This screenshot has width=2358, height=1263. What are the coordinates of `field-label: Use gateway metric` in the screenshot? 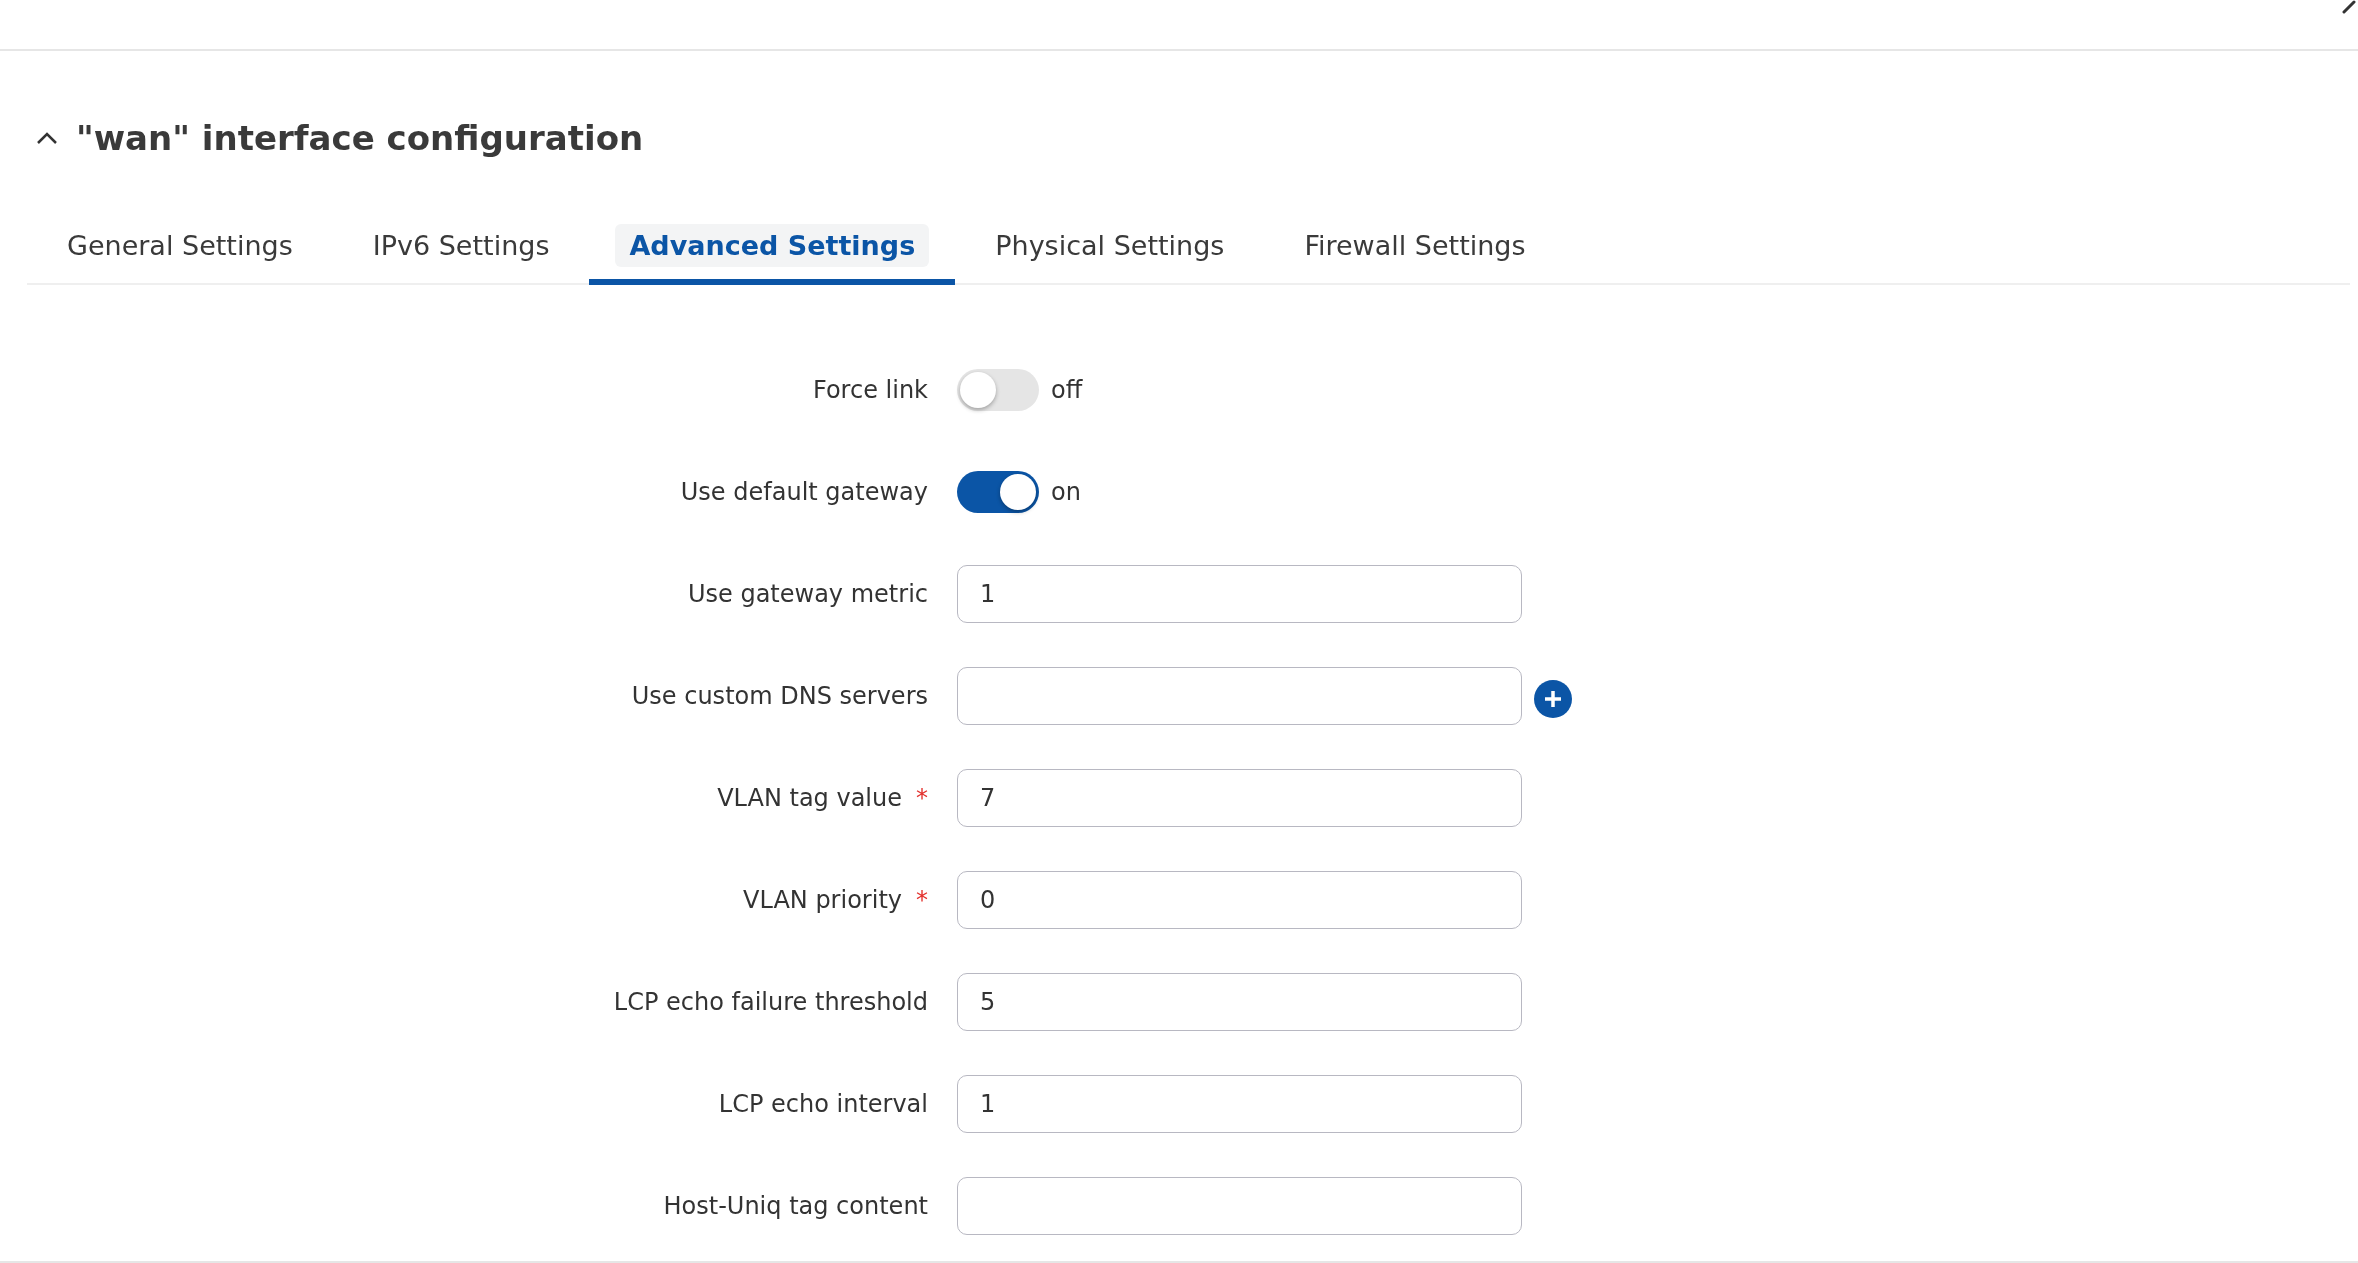 It's located at (807, 594).